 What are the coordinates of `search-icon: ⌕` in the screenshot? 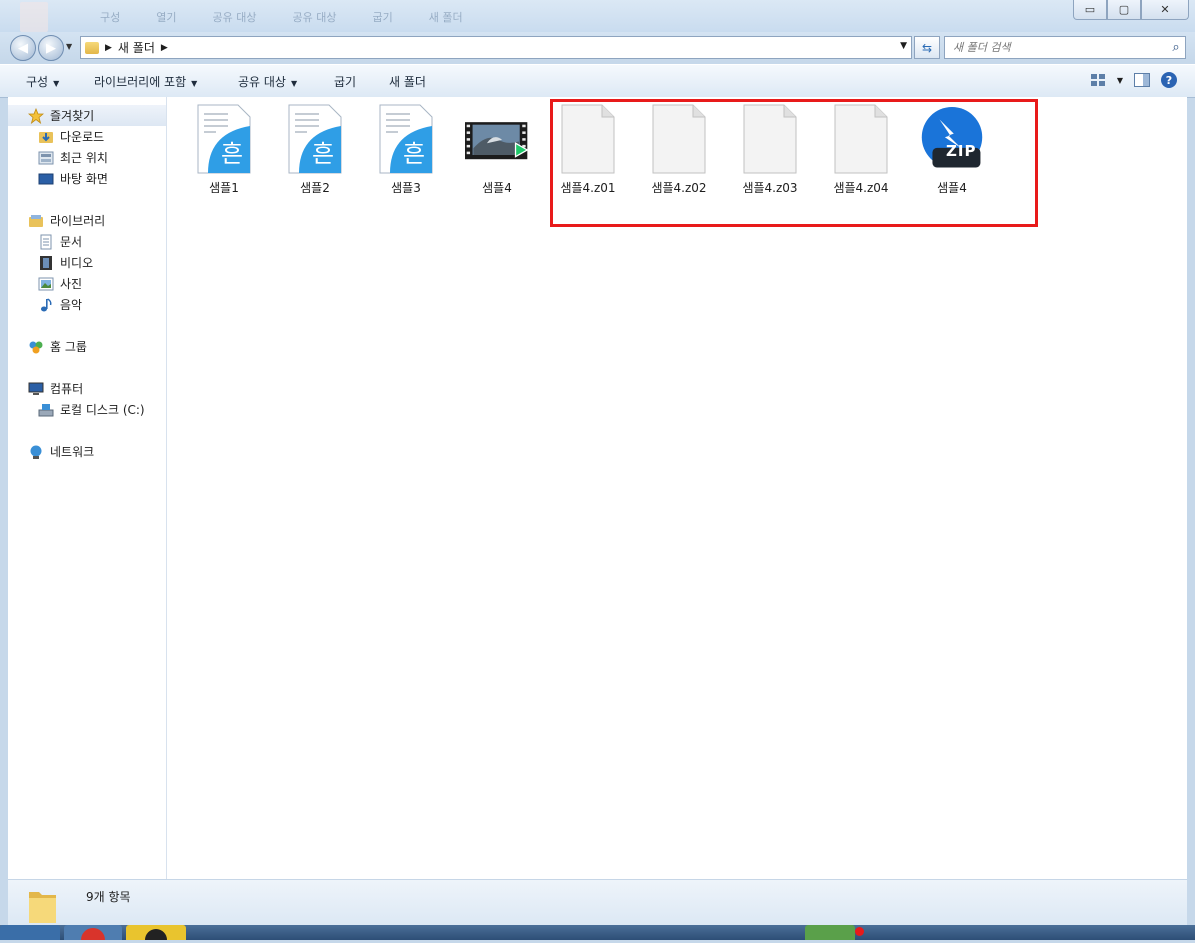 It's located at (1176, 47).